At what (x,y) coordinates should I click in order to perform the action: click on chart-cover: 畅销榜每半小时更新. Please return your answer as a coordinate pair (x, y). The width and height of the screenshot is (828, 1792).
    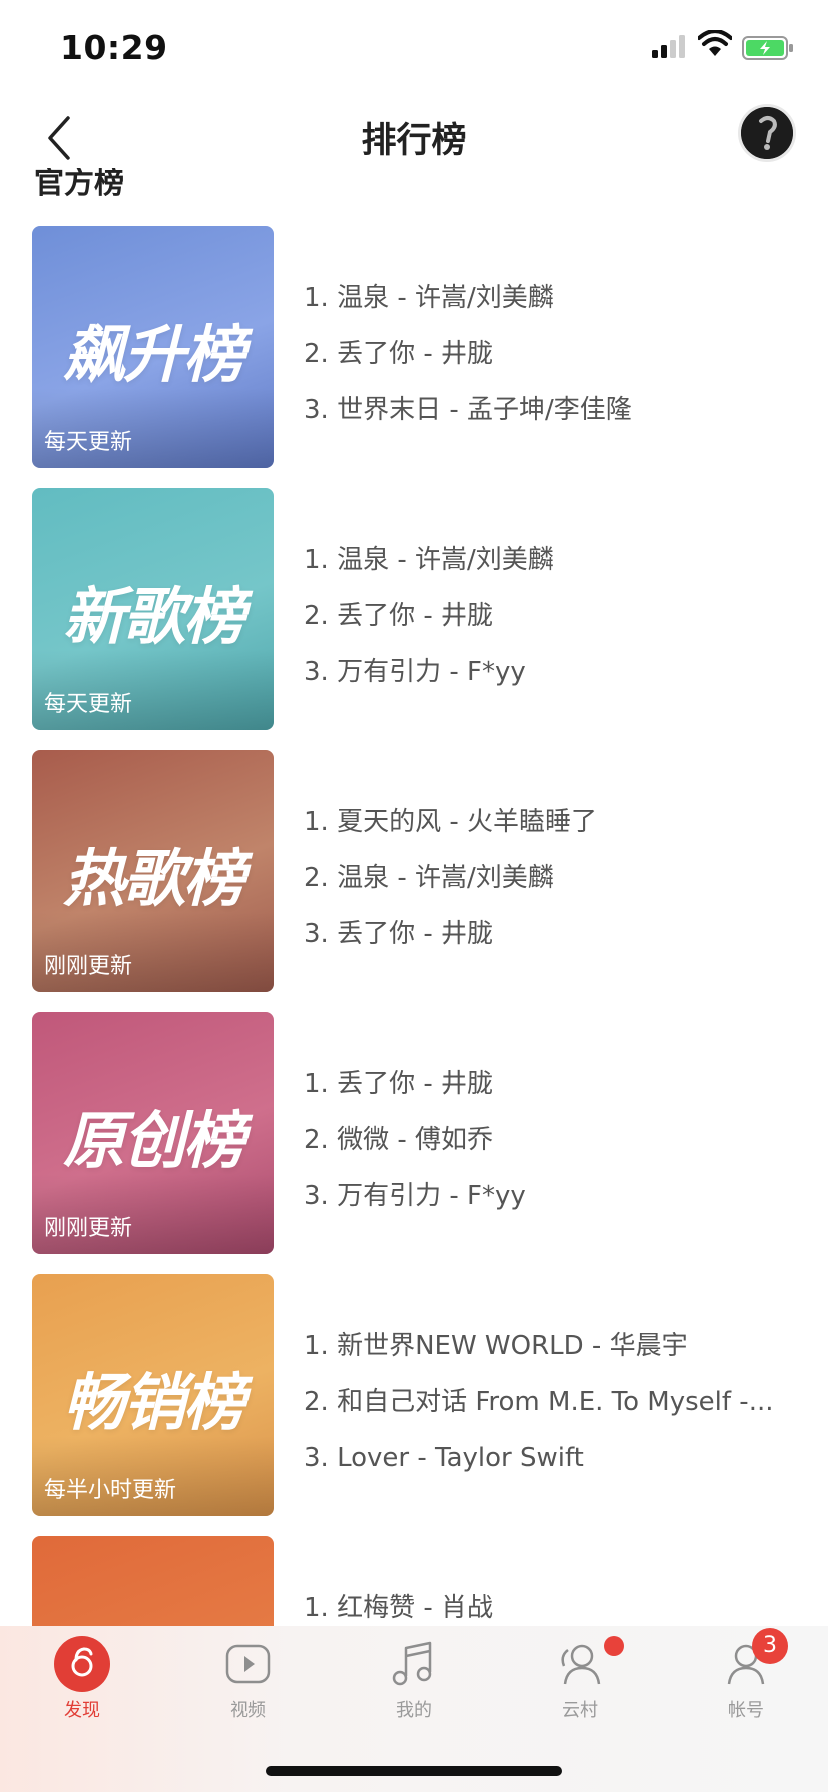
    Looking at the image, I should click on (153, 1395).